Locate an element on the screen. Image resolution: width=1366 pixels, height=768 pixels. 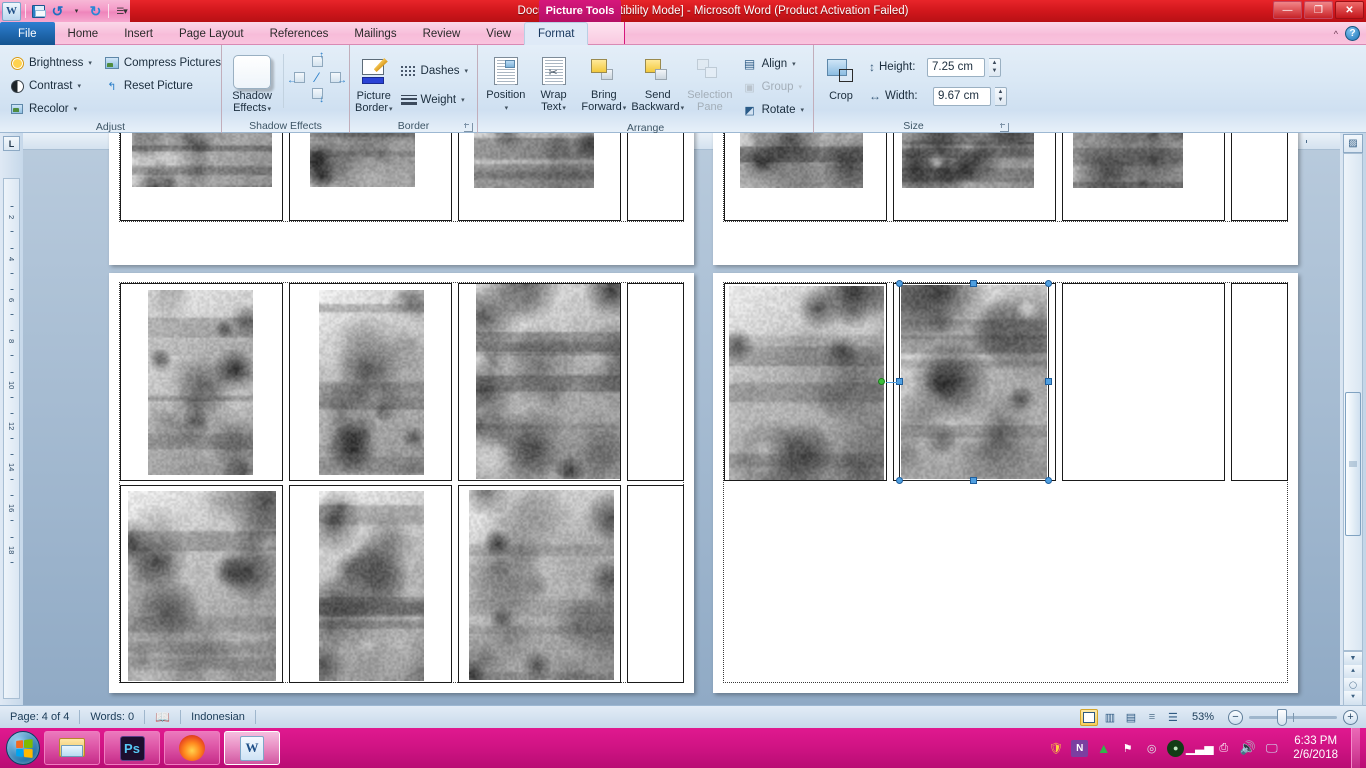
photo-glasses-banner is located at coordinates (534, 160).